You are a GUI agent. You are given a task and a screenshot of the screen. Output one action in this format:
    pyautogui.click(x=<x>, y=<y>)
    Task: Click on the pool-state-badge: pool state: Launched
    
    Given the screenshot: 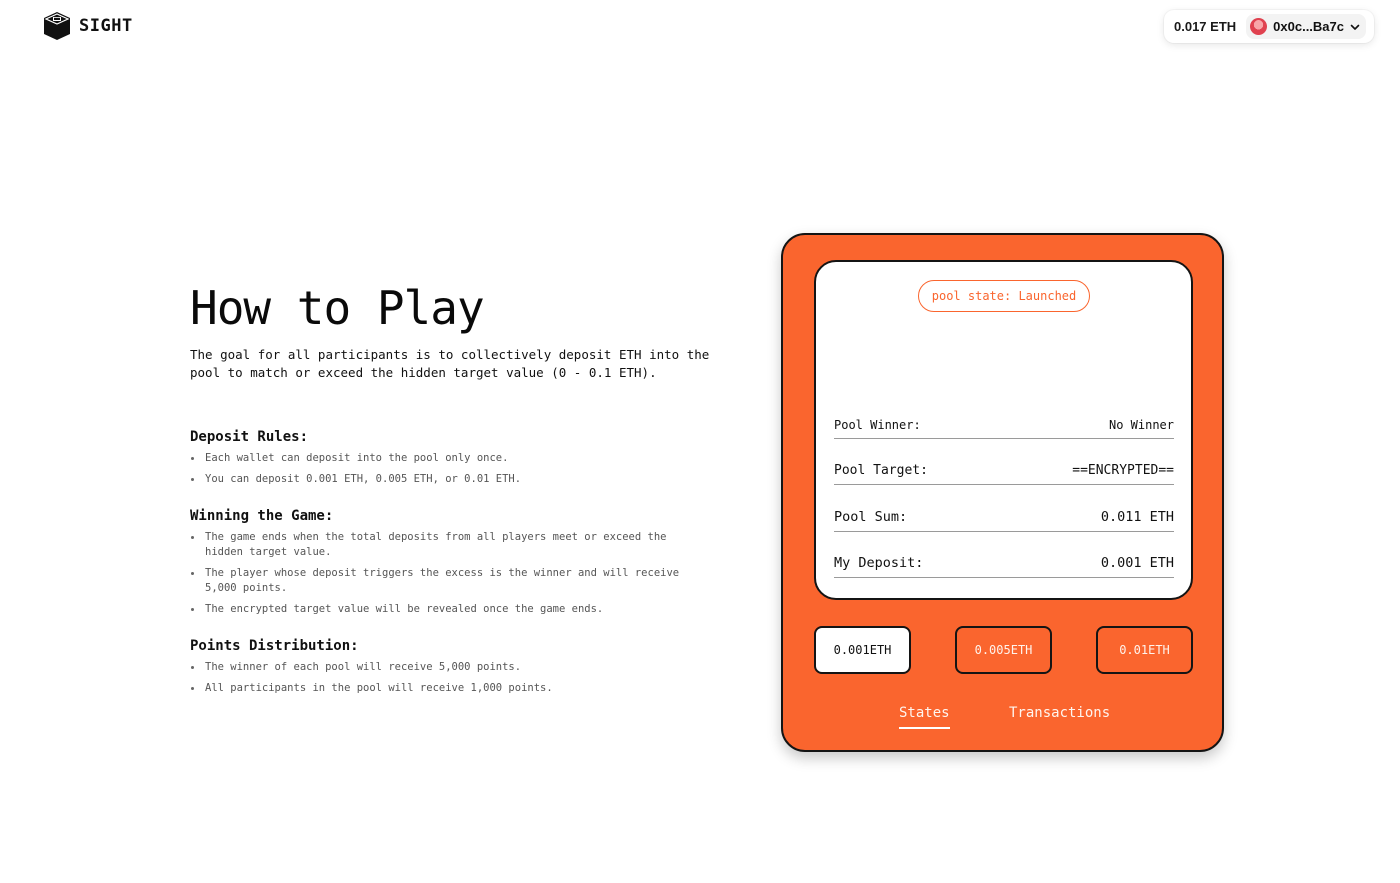 What is the action you would take?
    pyautogui.click(x=1004, y=296)
    